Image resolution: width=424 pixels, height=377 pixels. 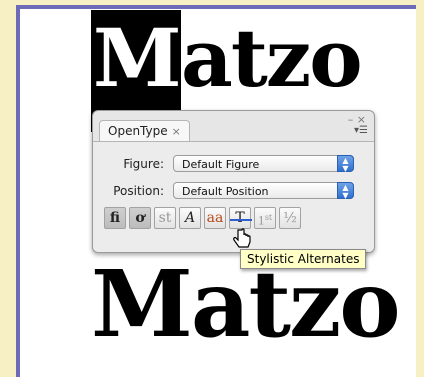 I want to click on ligatures-button: fi, so click(x=115, y=218).